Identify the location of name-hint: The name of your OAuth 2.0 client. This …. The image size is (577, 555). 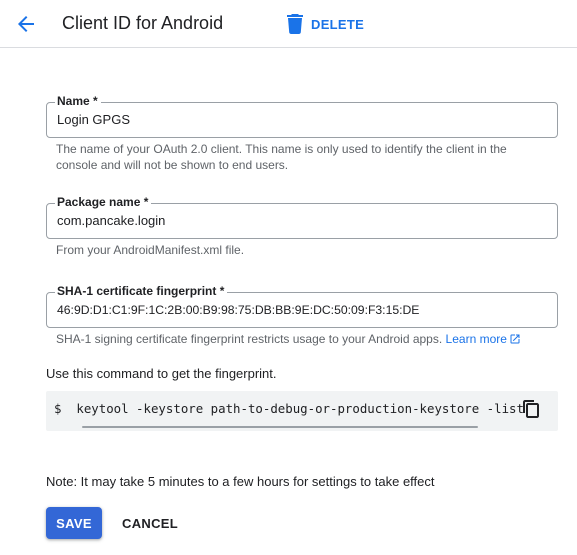
(281, 157).